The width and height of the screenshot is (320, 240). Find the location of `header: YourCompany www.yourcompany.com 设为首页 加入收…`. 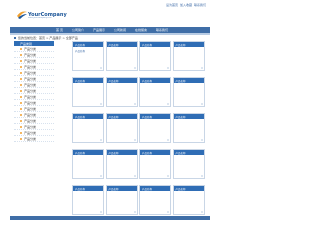

header: YourCompany www.yourcompany.com 设为首页 加入收… is located at coordinates (110, 15).